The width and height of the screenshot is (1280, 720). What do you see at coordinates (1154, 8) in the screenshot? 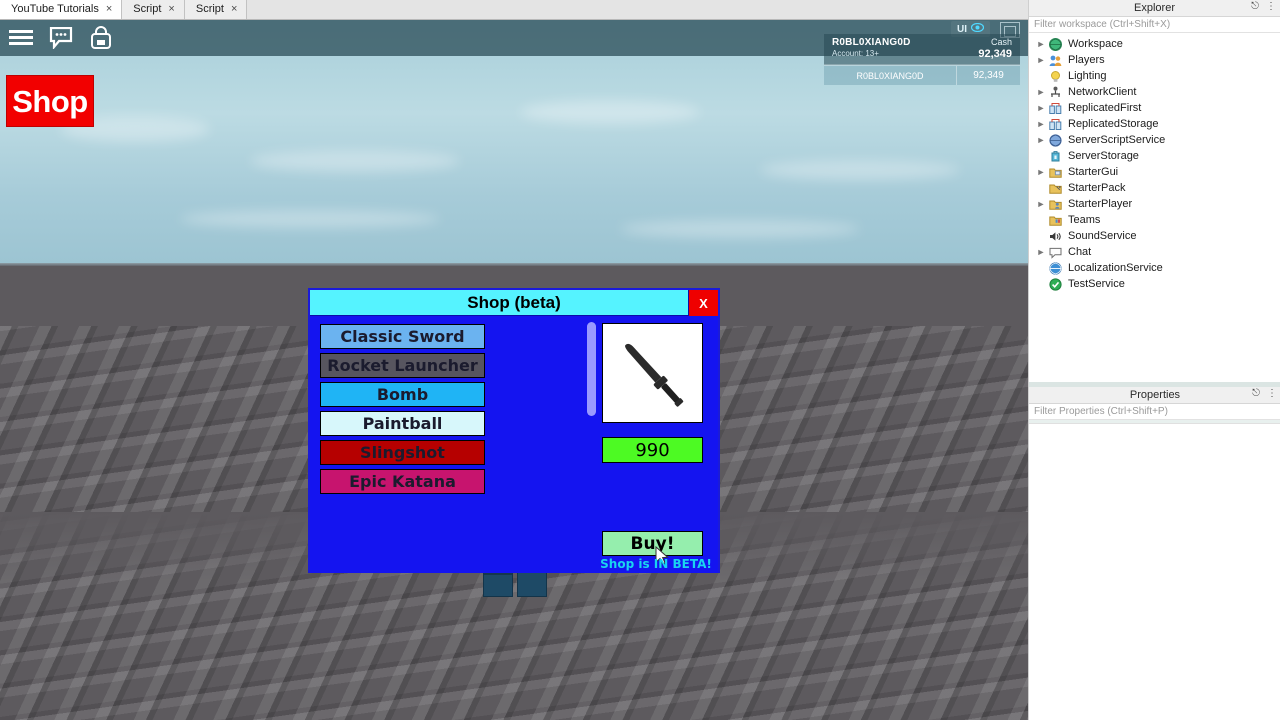
I see `explorer-panel-header: Explorer ⎋ ⋮` at bounding box center [1154, 8].